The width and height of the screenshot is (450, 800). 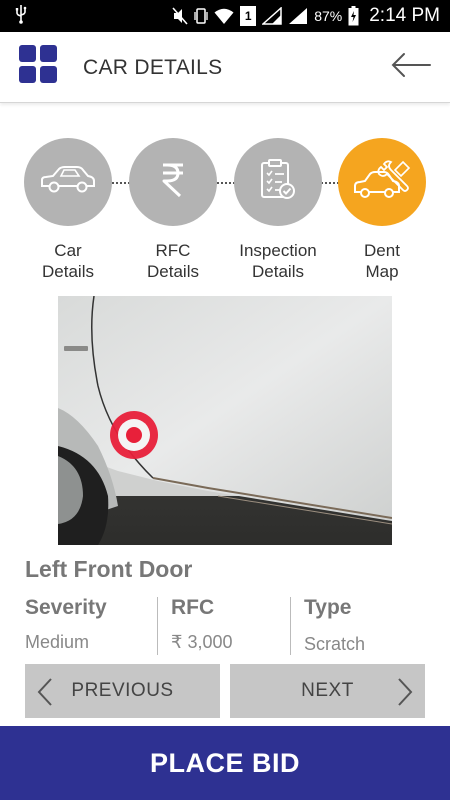 I want to click on type-block: Type Scratch, so click(x=334, y=626).